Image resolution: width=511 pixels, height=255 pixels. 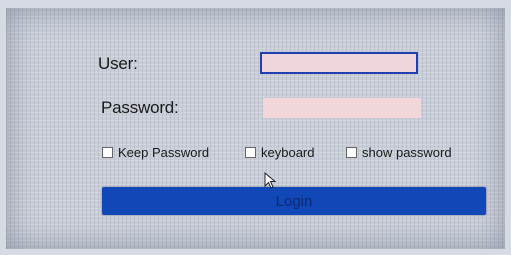 What do you see at coordinates (288, 152) in the screenshot?
I see `keyboard-label: keyboard` at bounding box center [288, 152].